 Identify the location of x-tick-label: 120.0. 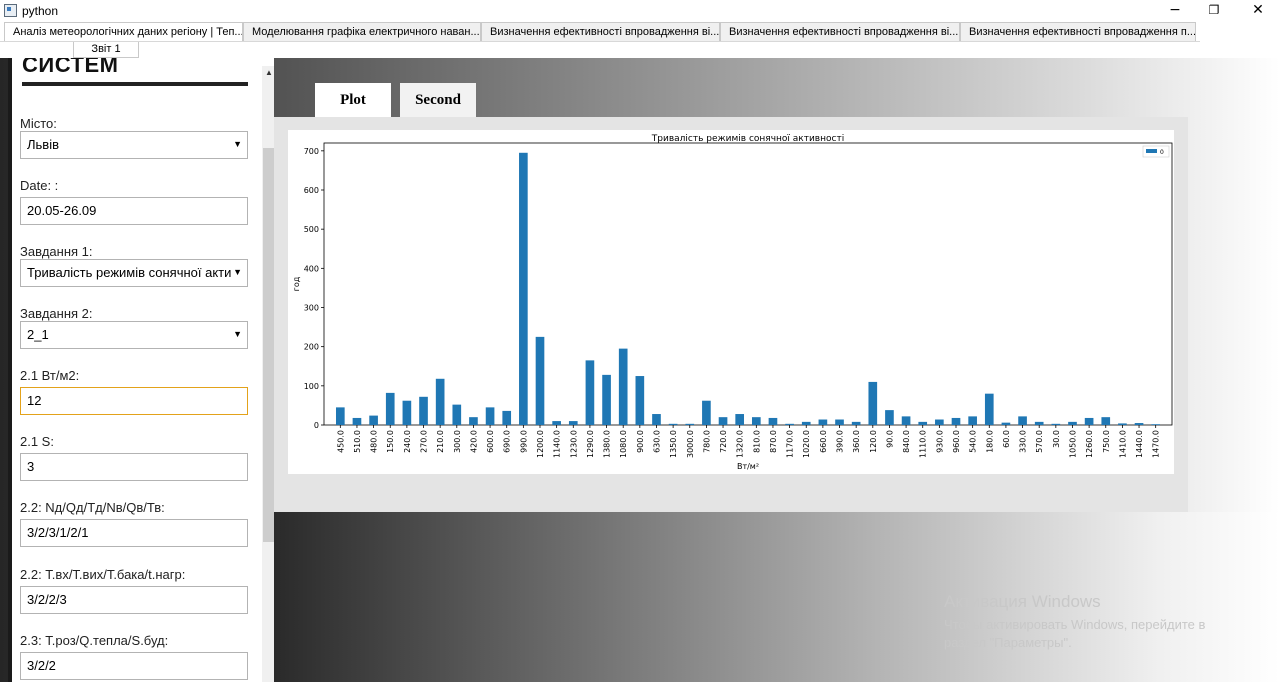
(873, 441).